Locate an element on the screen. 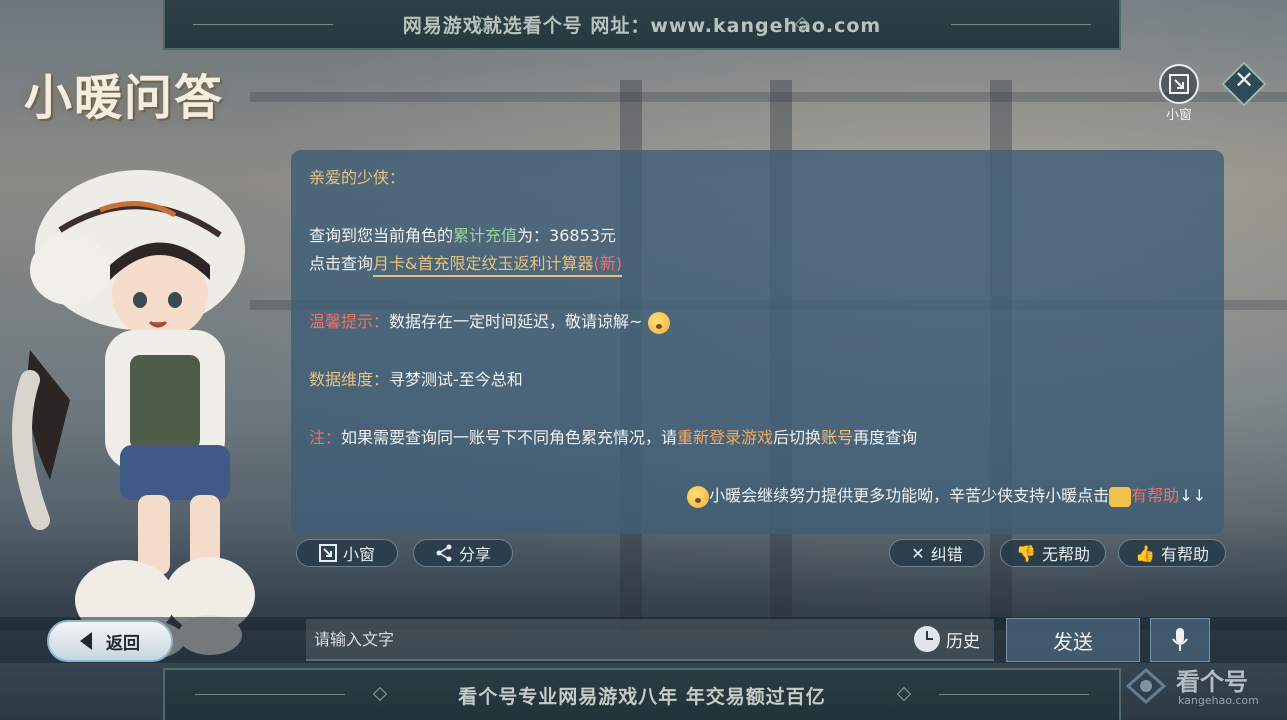 This screenshot has height=720, width=1287. calculator-link: 月卡&首充限定纹玉返利计算器(新) is located at coordinates (497, 265).